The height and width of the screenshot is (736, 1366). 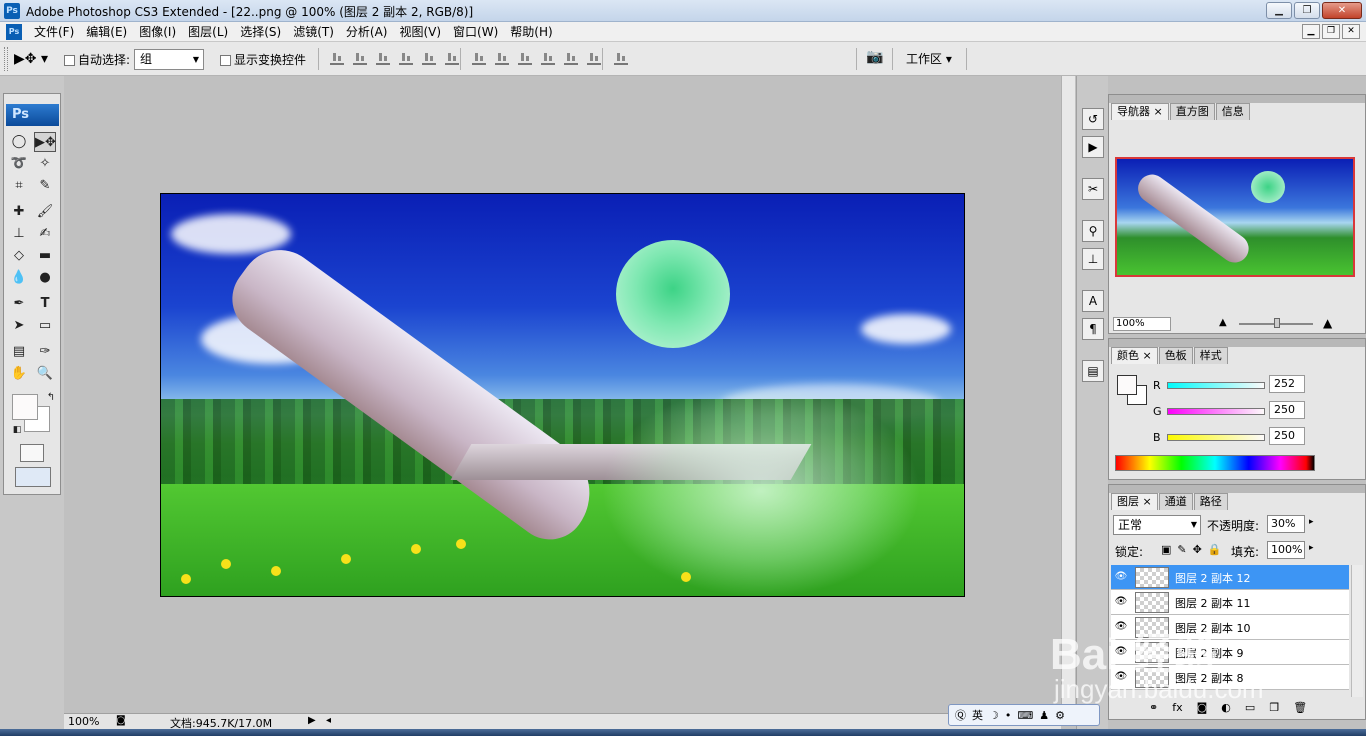 I want to click on move-tool-preset-icon: ▶✥ ▾, so click(x=33, y=59).